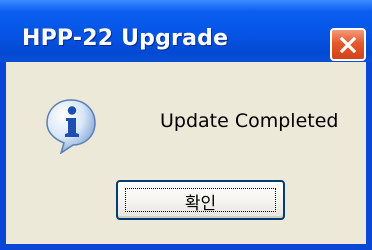  I want to click on information-icon, so click(71, 126).